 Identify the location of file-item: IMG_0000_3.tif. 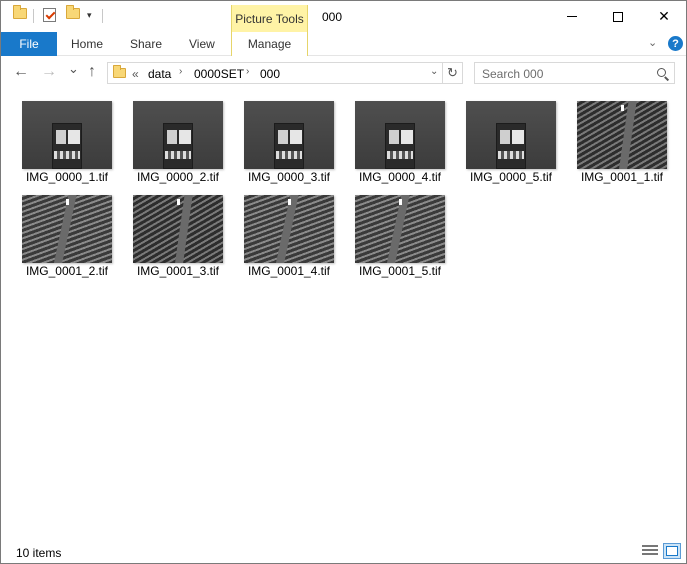
(289, 137).